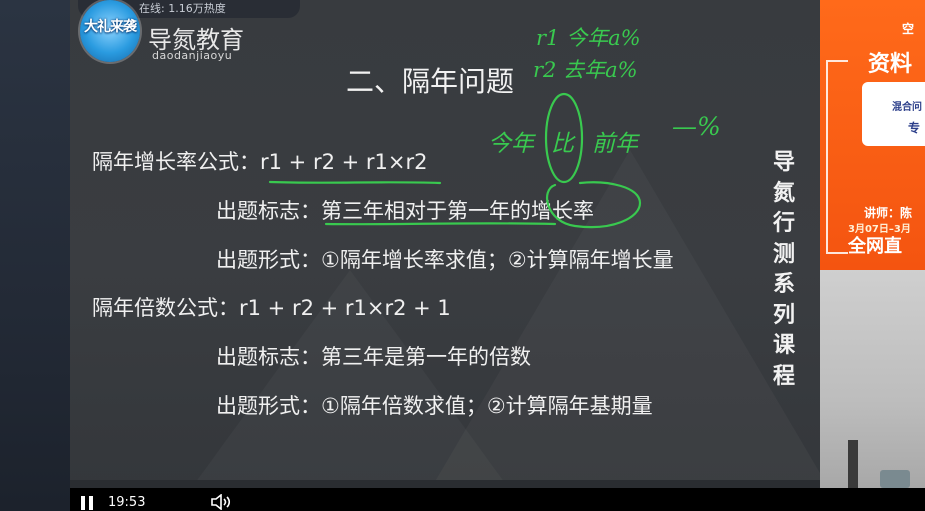 The image size is (925, 511). Describe the element at coordinates (875, 246) in the screenshot. I see `promo-bottom-text: 全网直` at that location.